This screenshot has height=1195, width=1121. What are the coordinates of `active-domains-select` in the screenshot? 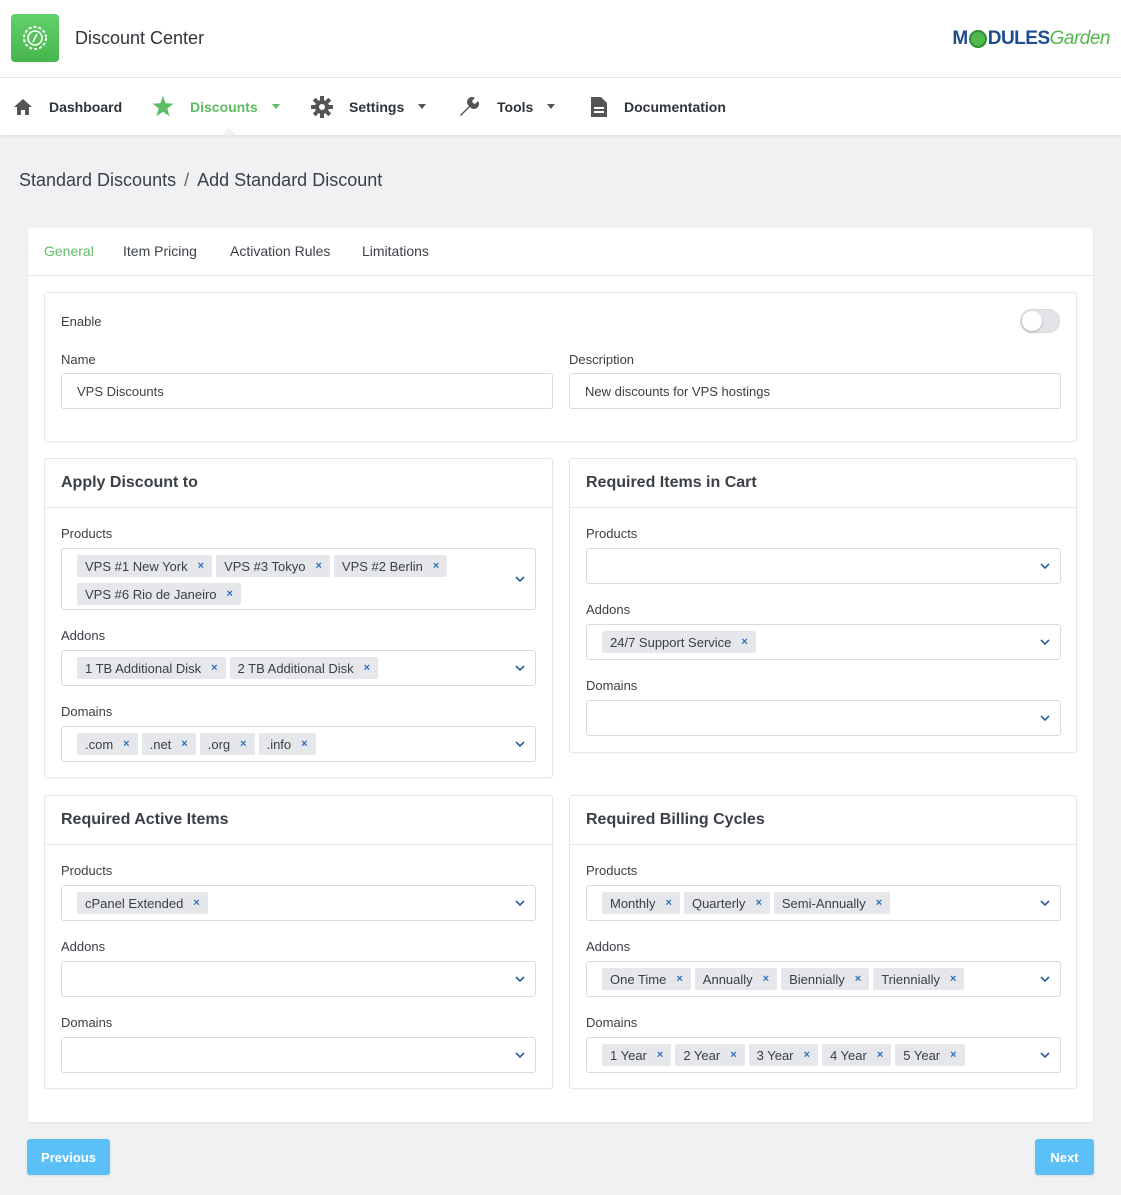 It's located at (298, 1055).